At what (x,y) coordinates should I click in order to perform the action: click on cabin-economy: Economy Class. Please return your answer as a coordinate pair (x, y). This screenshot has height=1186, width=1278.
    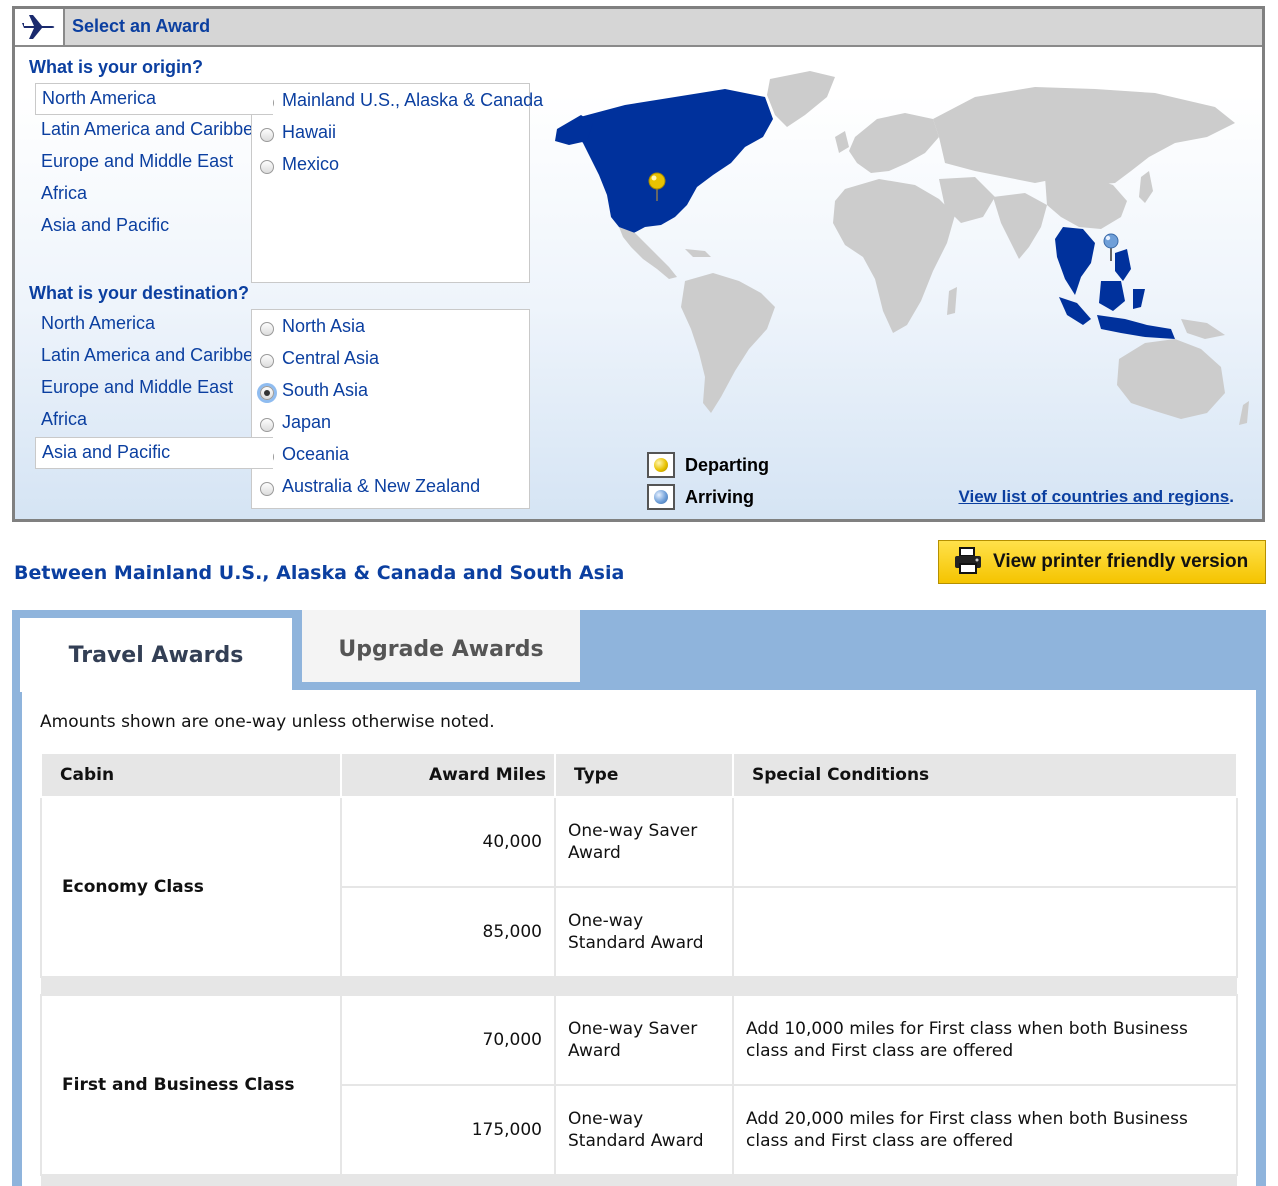
    Looking at the image, I should click on (191, 887).